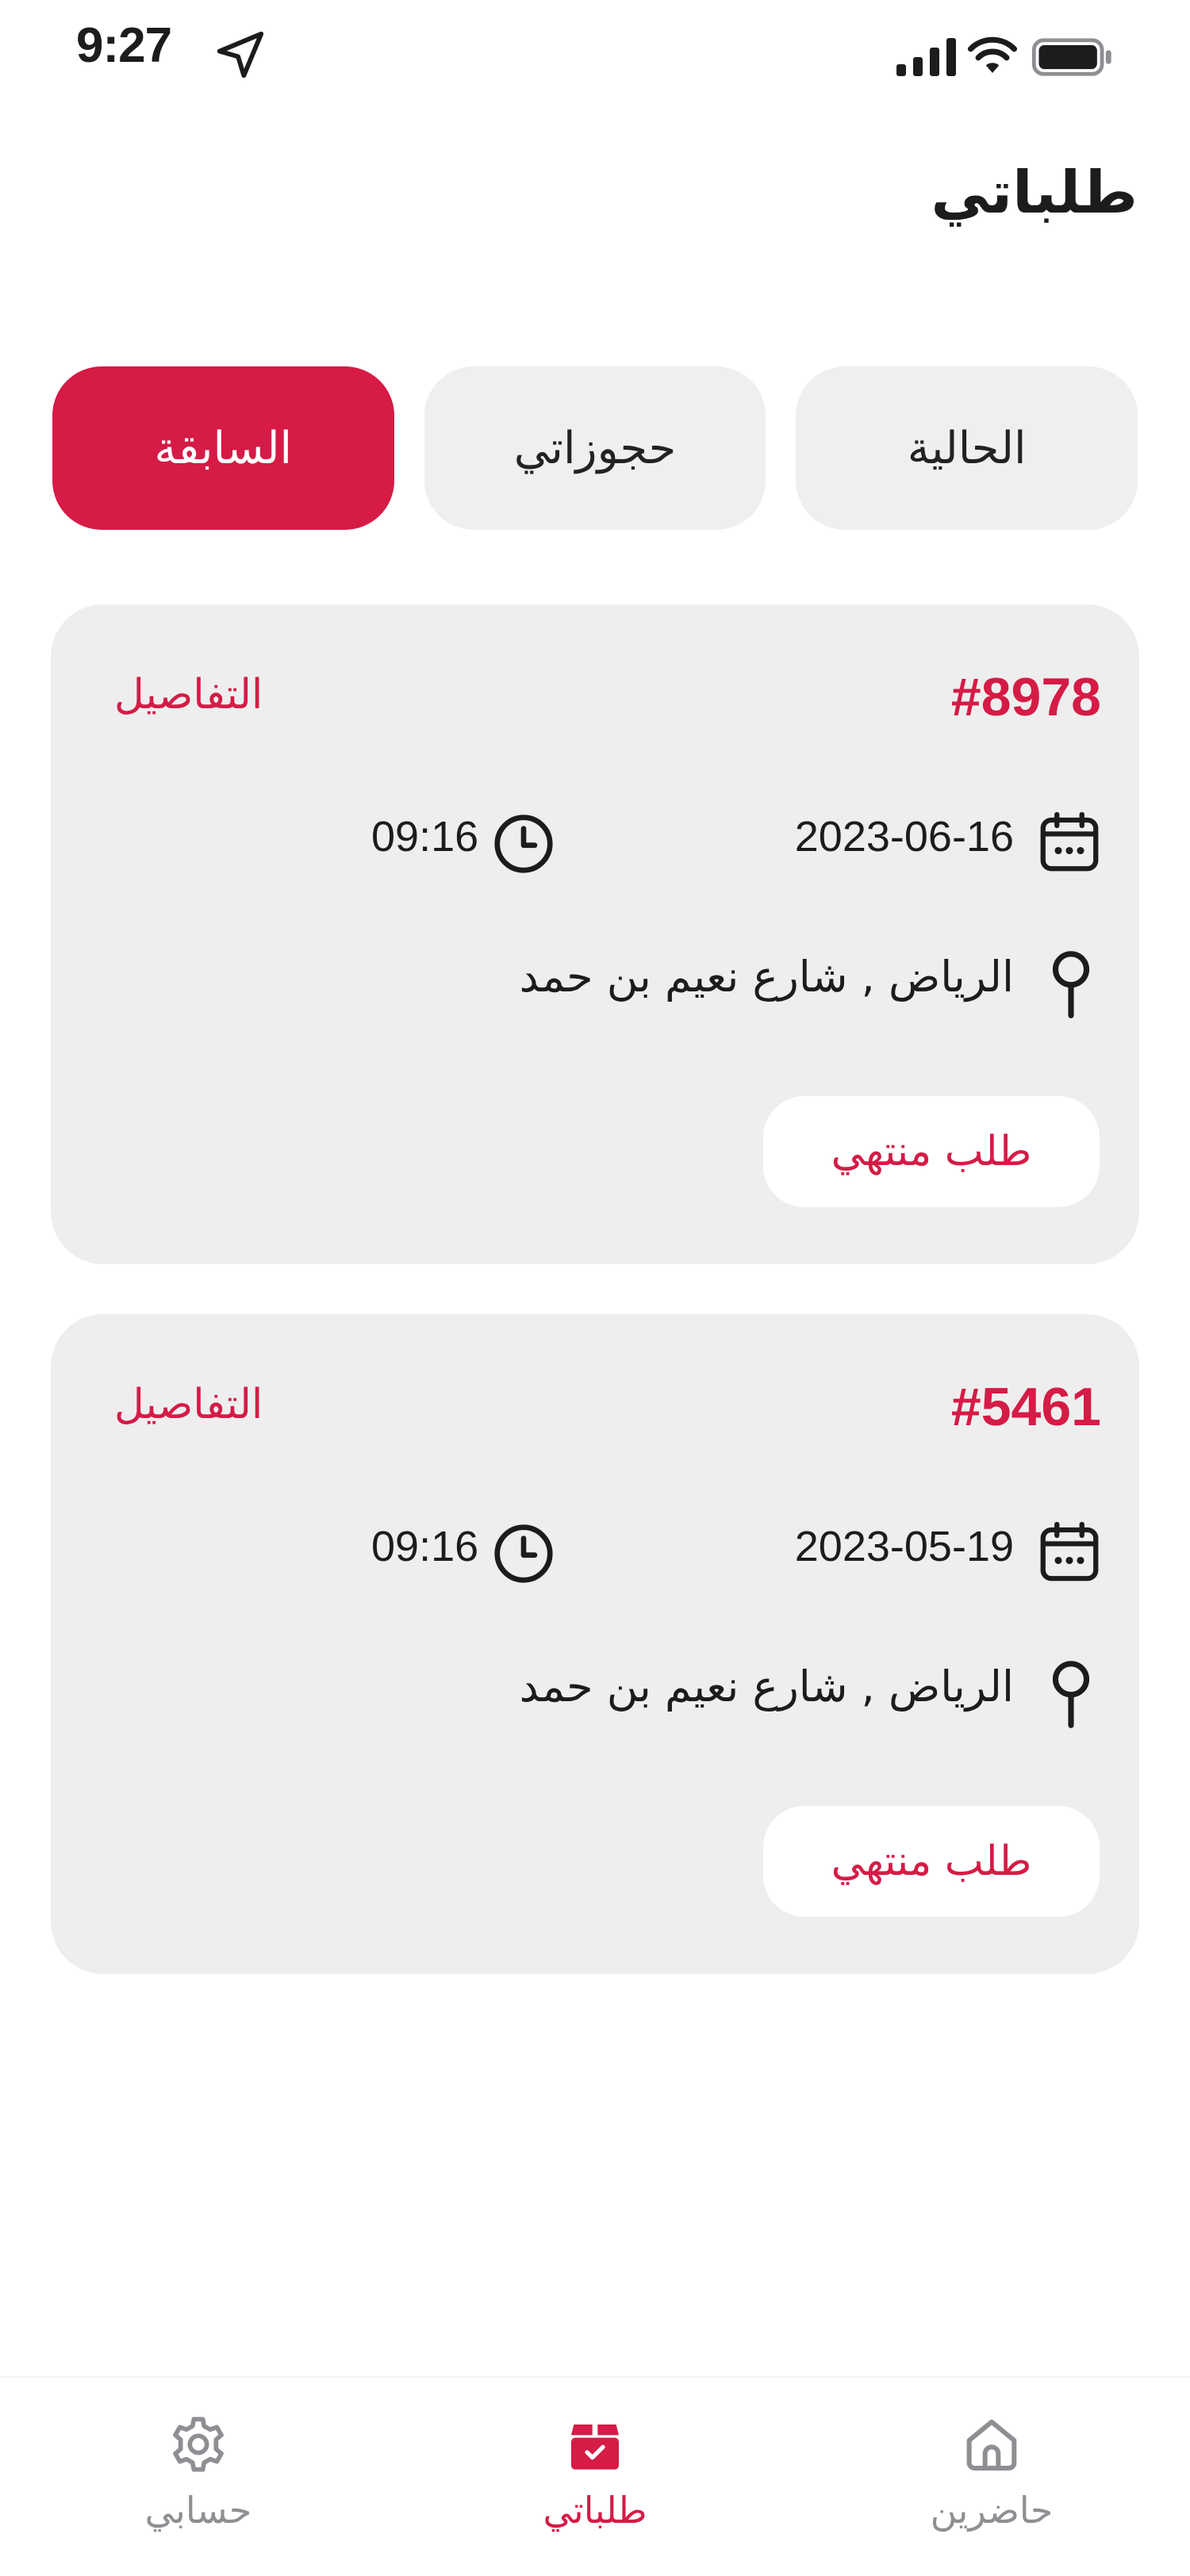 The width and height of the screenshot is (1190, 2576). What do you see at coordinates (926, 57) in the screenshot?
I see `cellular-signal-icon` at bounding box center [926, 57].